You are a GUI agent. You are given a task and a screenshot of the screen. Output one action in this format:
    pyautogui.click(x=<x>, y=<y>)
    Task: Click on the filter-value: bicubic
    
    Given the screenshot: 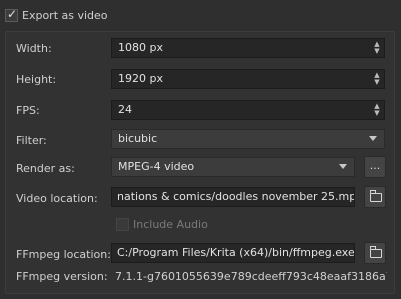 What is the action you would take?
    pyautogui.click(x=138, y=138)
    